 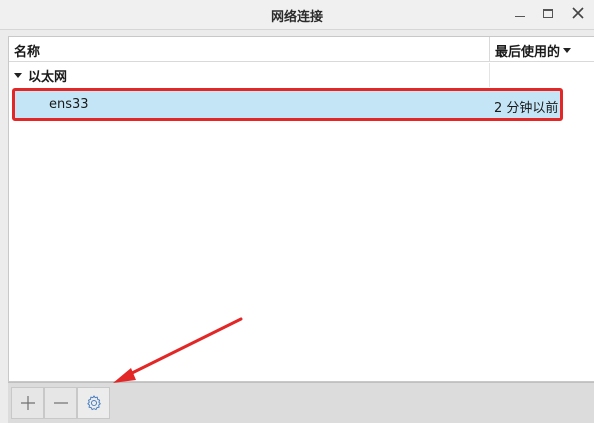 What do you see at coordinates (489, 49) in the screenshot?
I see `column-divider` at bounding box center [489, 49].